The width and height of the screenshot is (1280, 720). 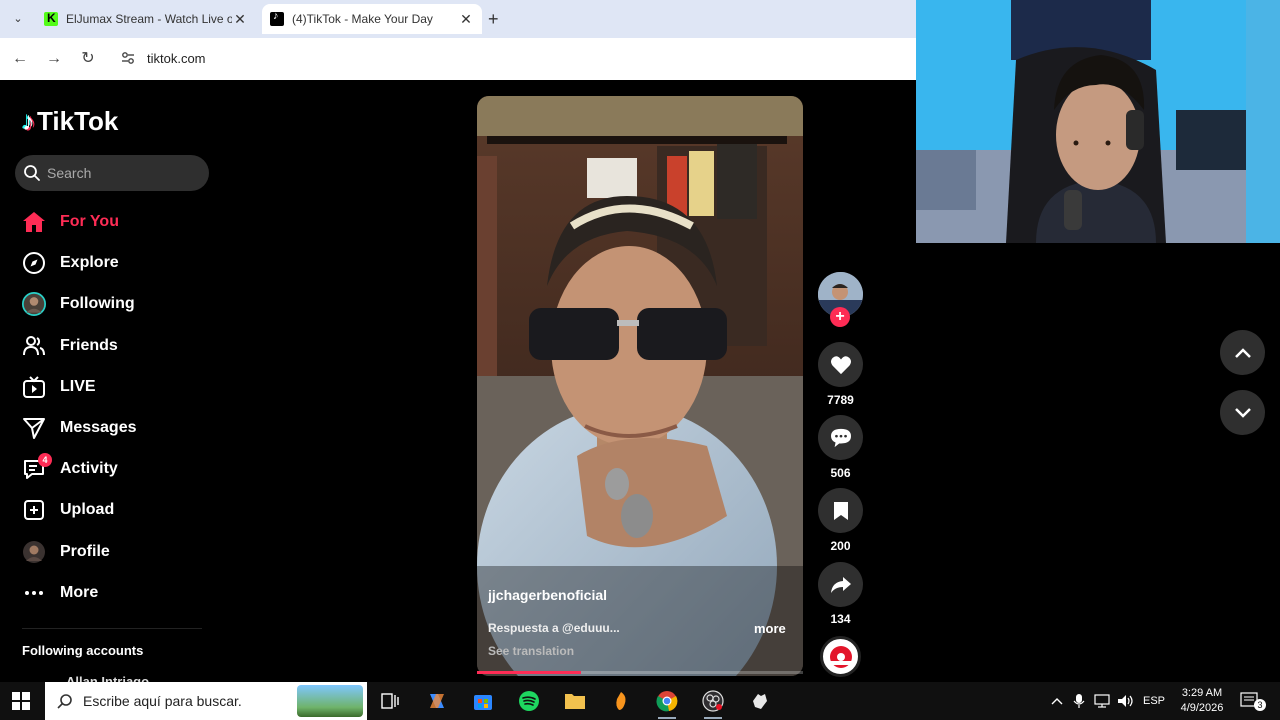 What do you see at coordinates (66, 552) in the screenshot?
I see `nav-profile: Profile` at bounding box center [66, 552].